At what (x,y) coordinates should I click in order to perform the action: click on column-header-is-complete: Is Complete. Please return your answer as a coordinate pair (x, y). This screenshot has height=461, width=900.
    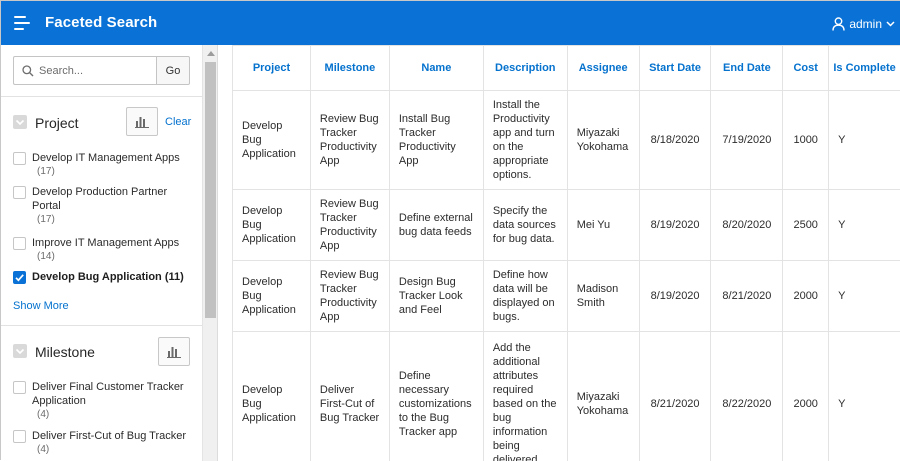
    Looking at the image, I should click on (864, 68).